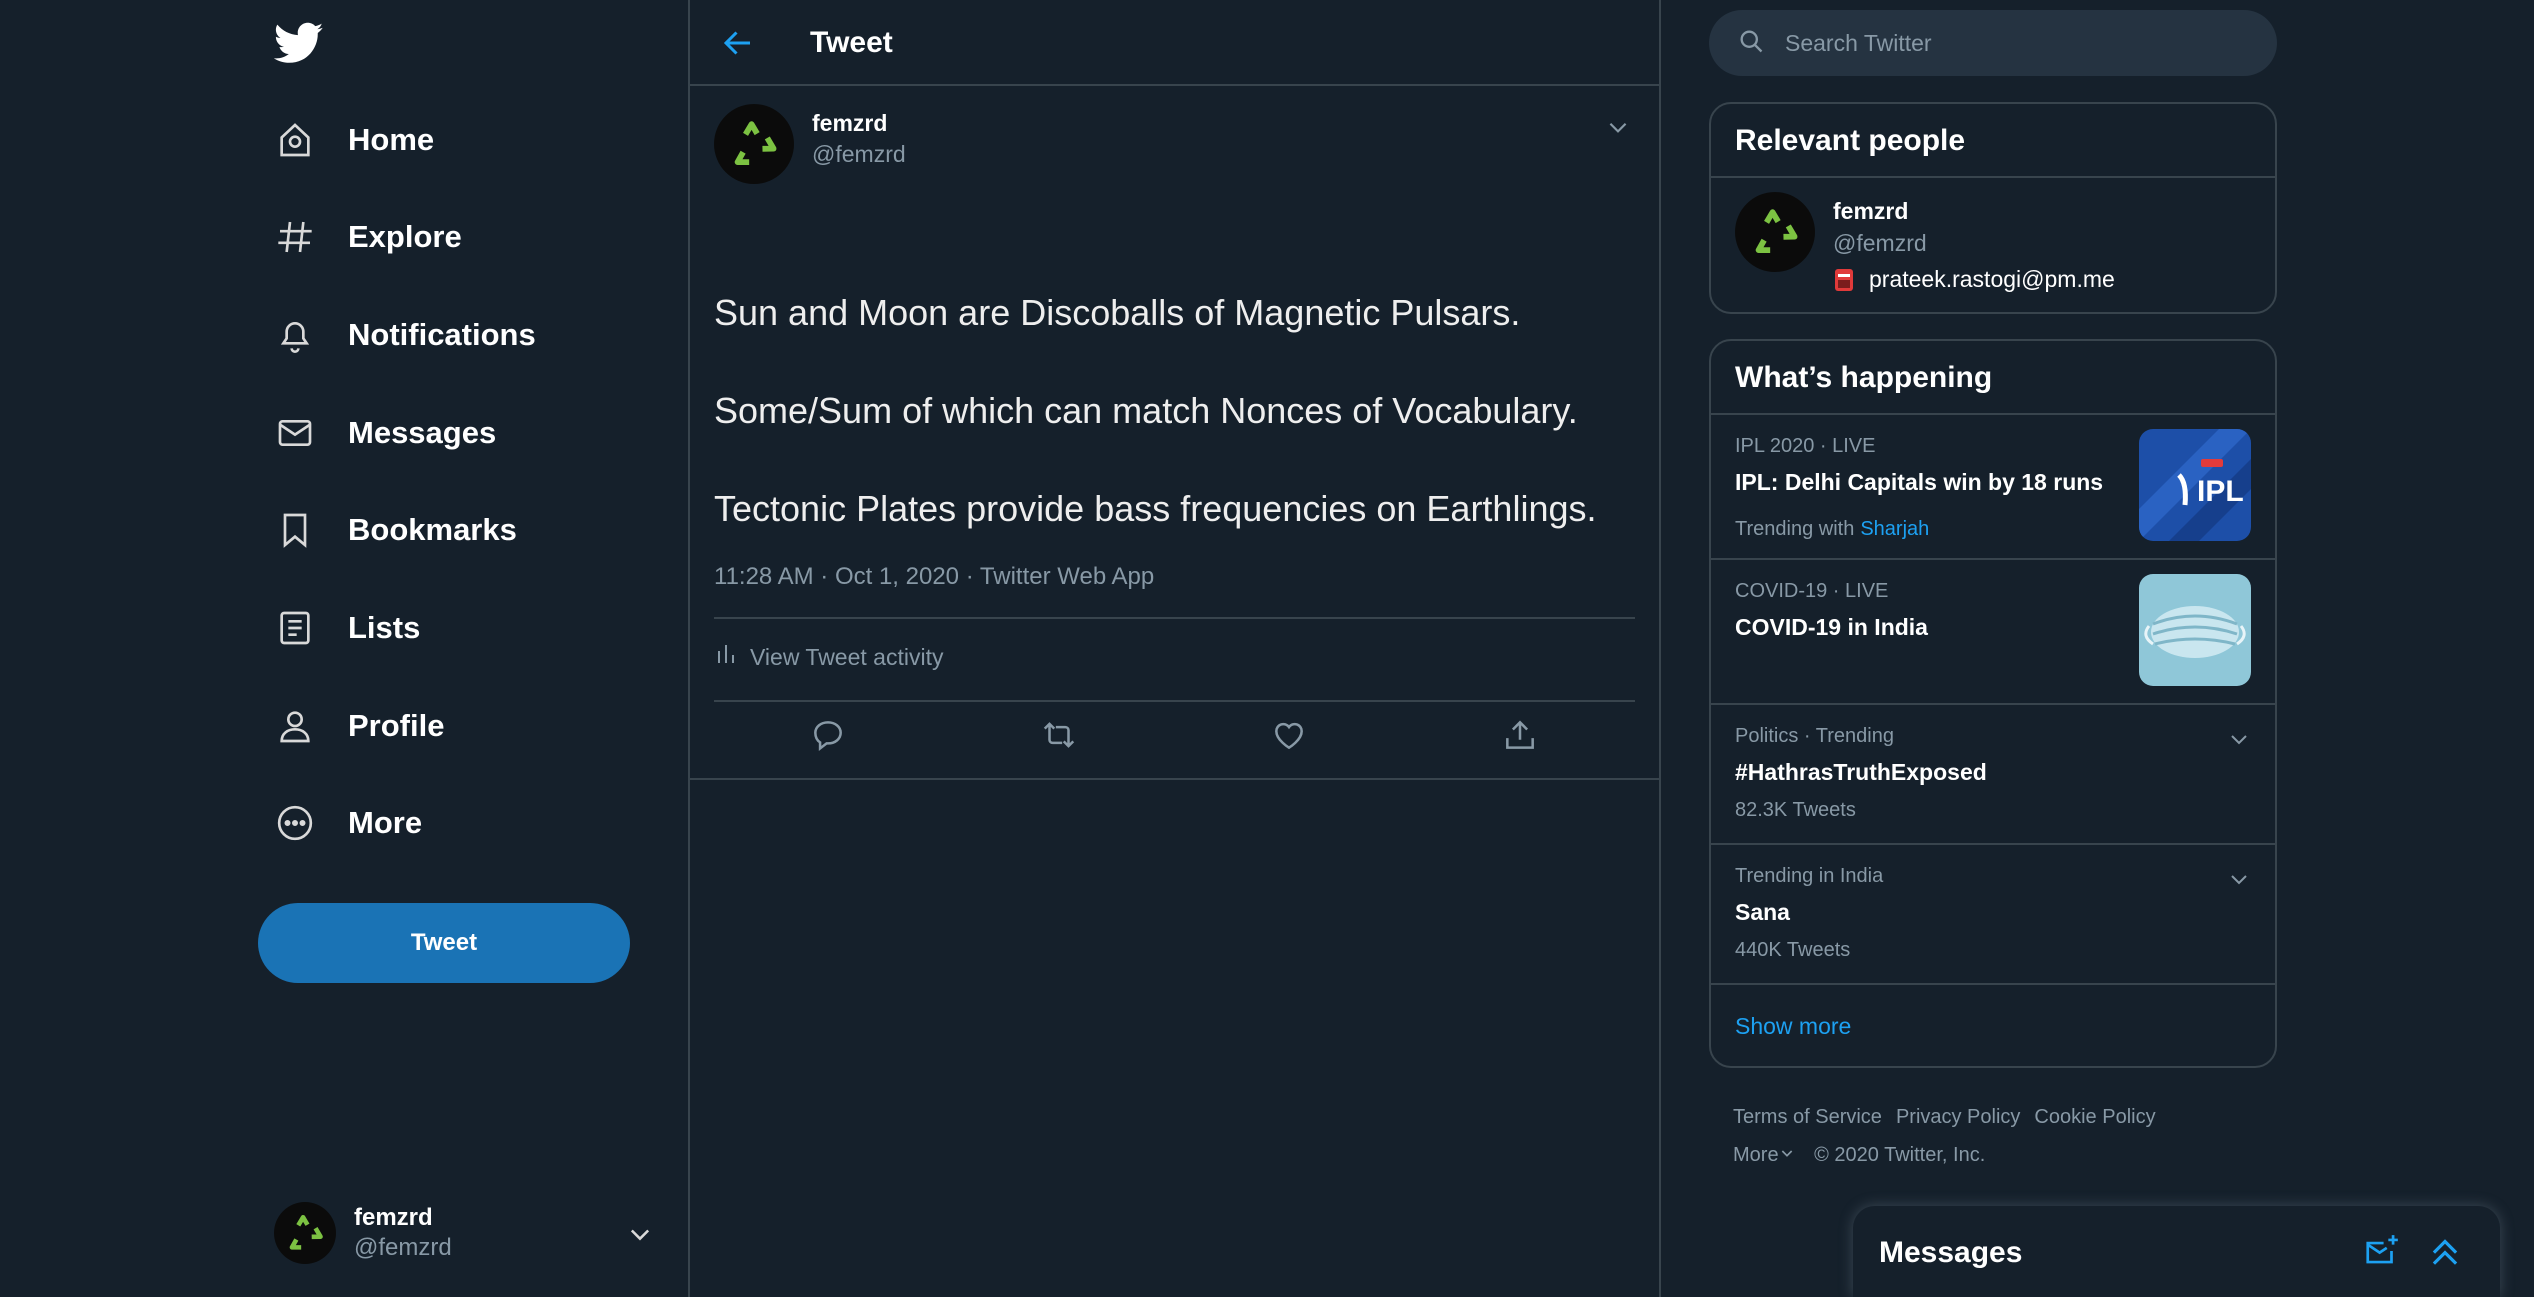  What do you see at coordinates (464, 1233) in the screenshot?
I see `account-switcher: femzrd @femzrd` at bounding box center [464, 1233].